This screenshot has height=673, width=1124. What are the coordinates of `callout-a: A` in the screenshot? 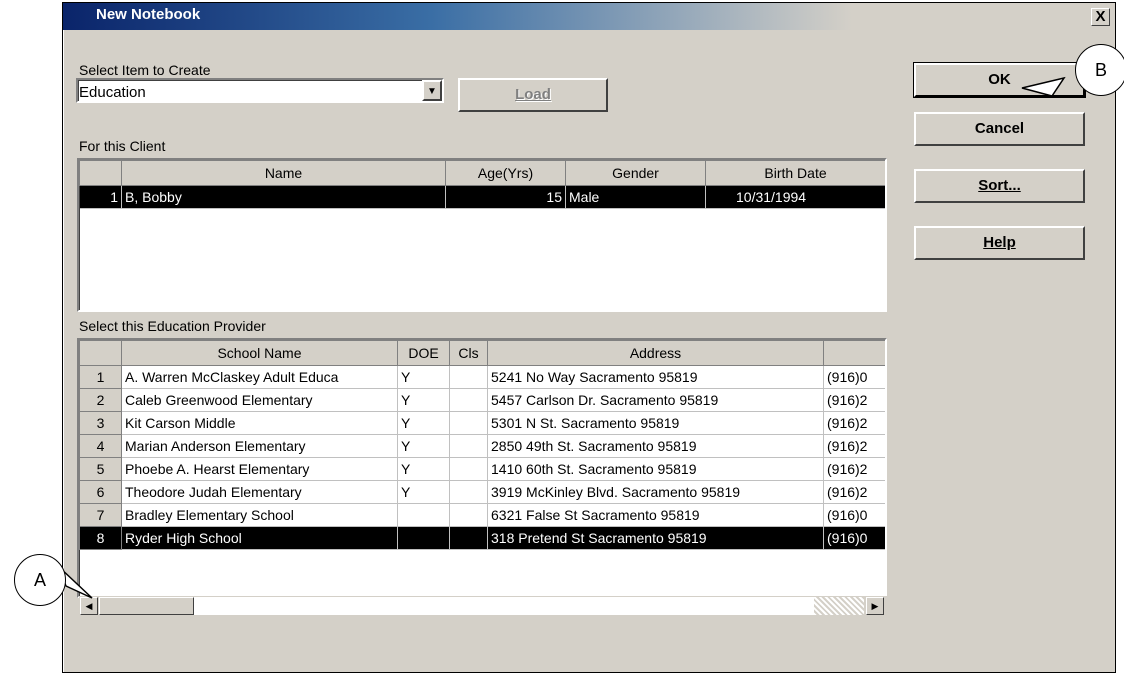 It's located at (40, 580).